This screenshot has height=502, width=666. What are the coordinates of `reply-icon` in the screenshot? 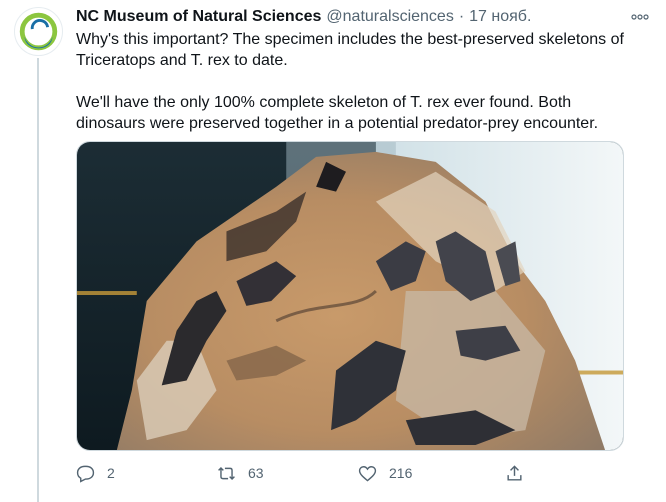 It's located at (85, 474).